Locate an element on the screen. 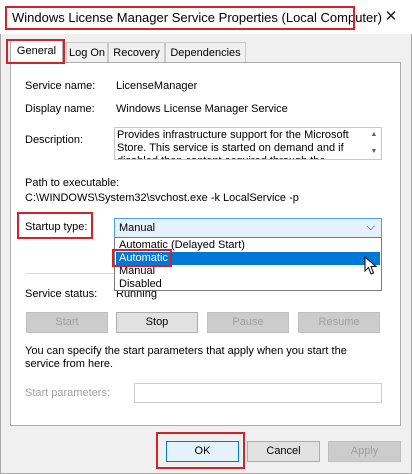 The image size is (412, 474). chevron-down-icon: ⌵ is located at coordinates (370, 227).